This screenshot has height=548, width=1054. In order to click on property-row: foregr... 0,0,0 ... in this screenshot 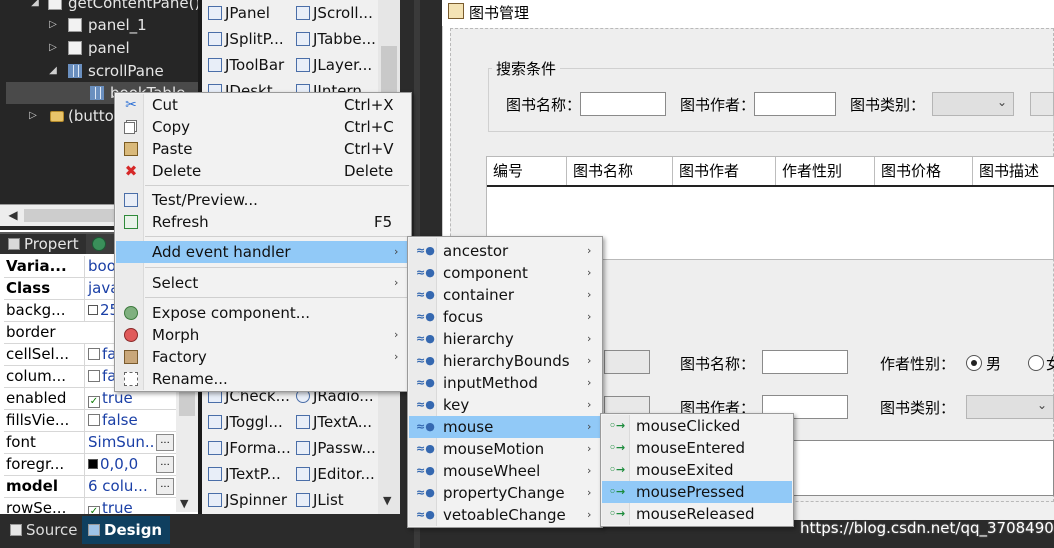, I will do `click(90, 465)`.